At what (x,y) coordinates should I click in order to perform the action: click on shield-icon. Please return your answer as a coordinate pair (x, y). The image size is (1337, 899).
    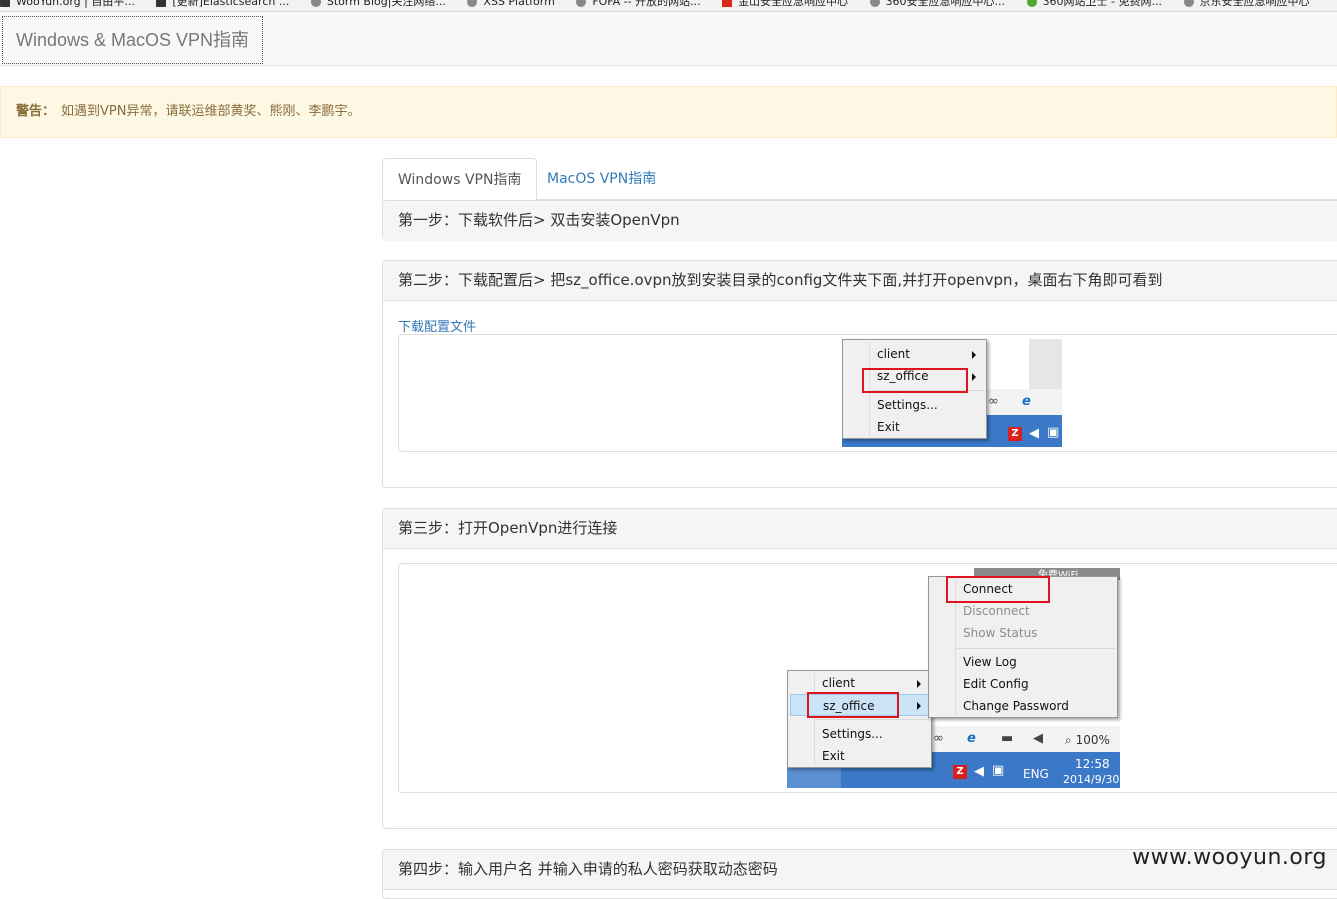
    Looking at the image, I should click on (1032, 3).